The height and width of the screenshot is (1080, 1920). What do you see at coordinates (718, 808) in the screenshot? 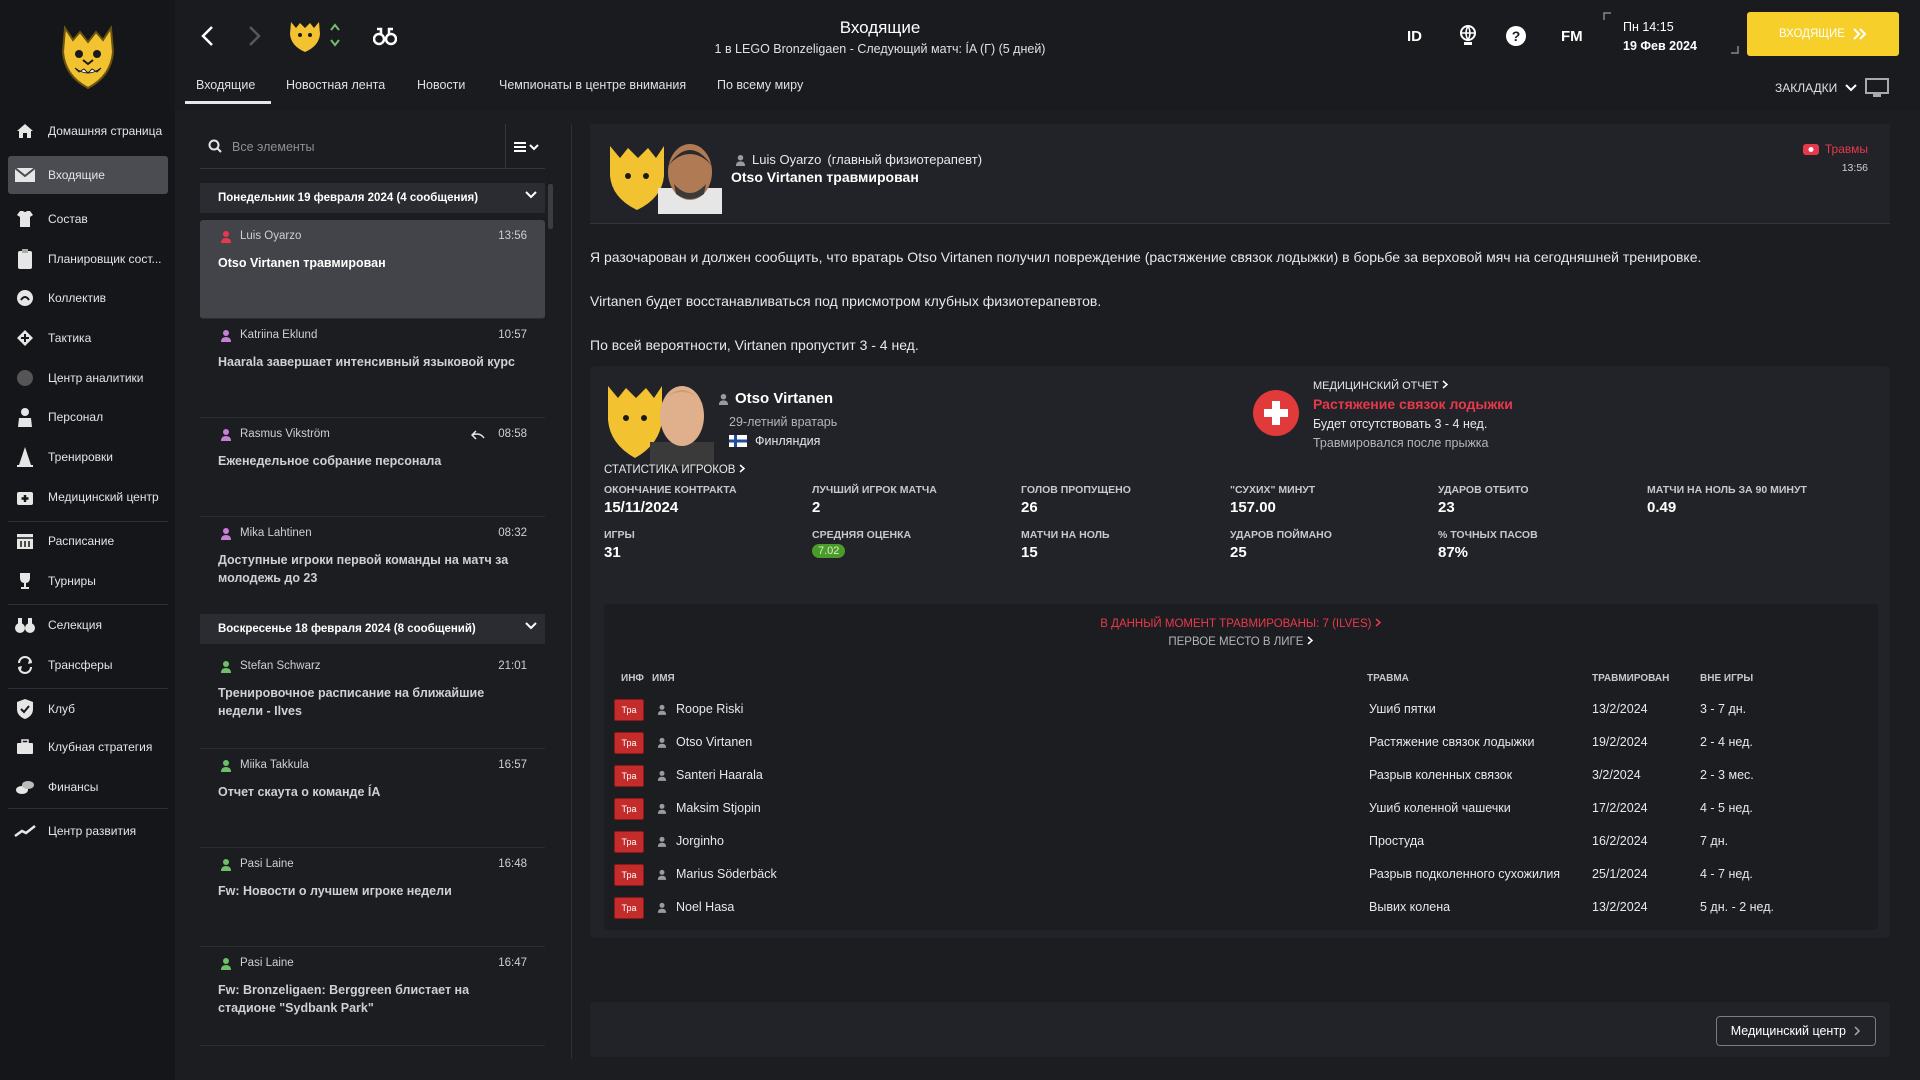
I see `player-name-cell: Maksim Stjopin` at bounding box center [718, 808].